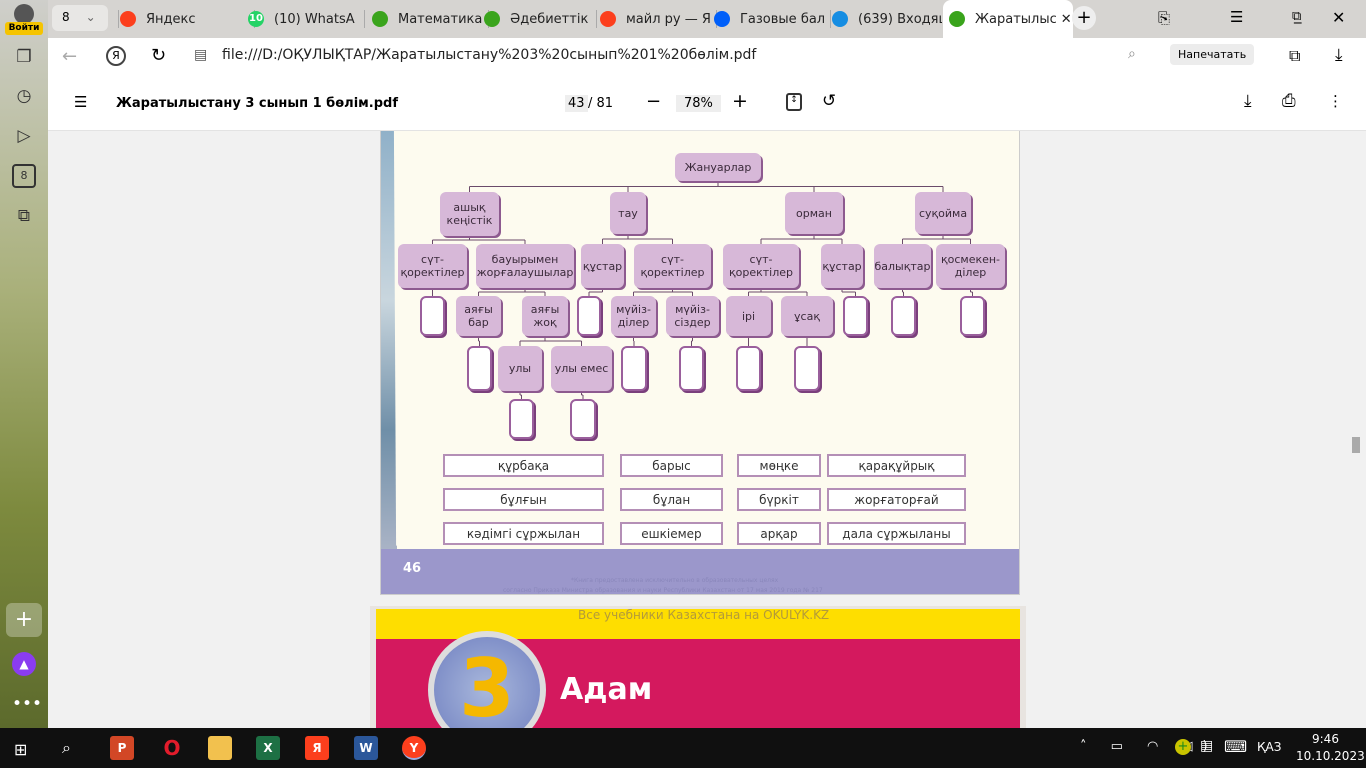 The height and width of the screenshot is (768, 1366). I want to click on screenshot-icon: ⧉, so click(24, 216).